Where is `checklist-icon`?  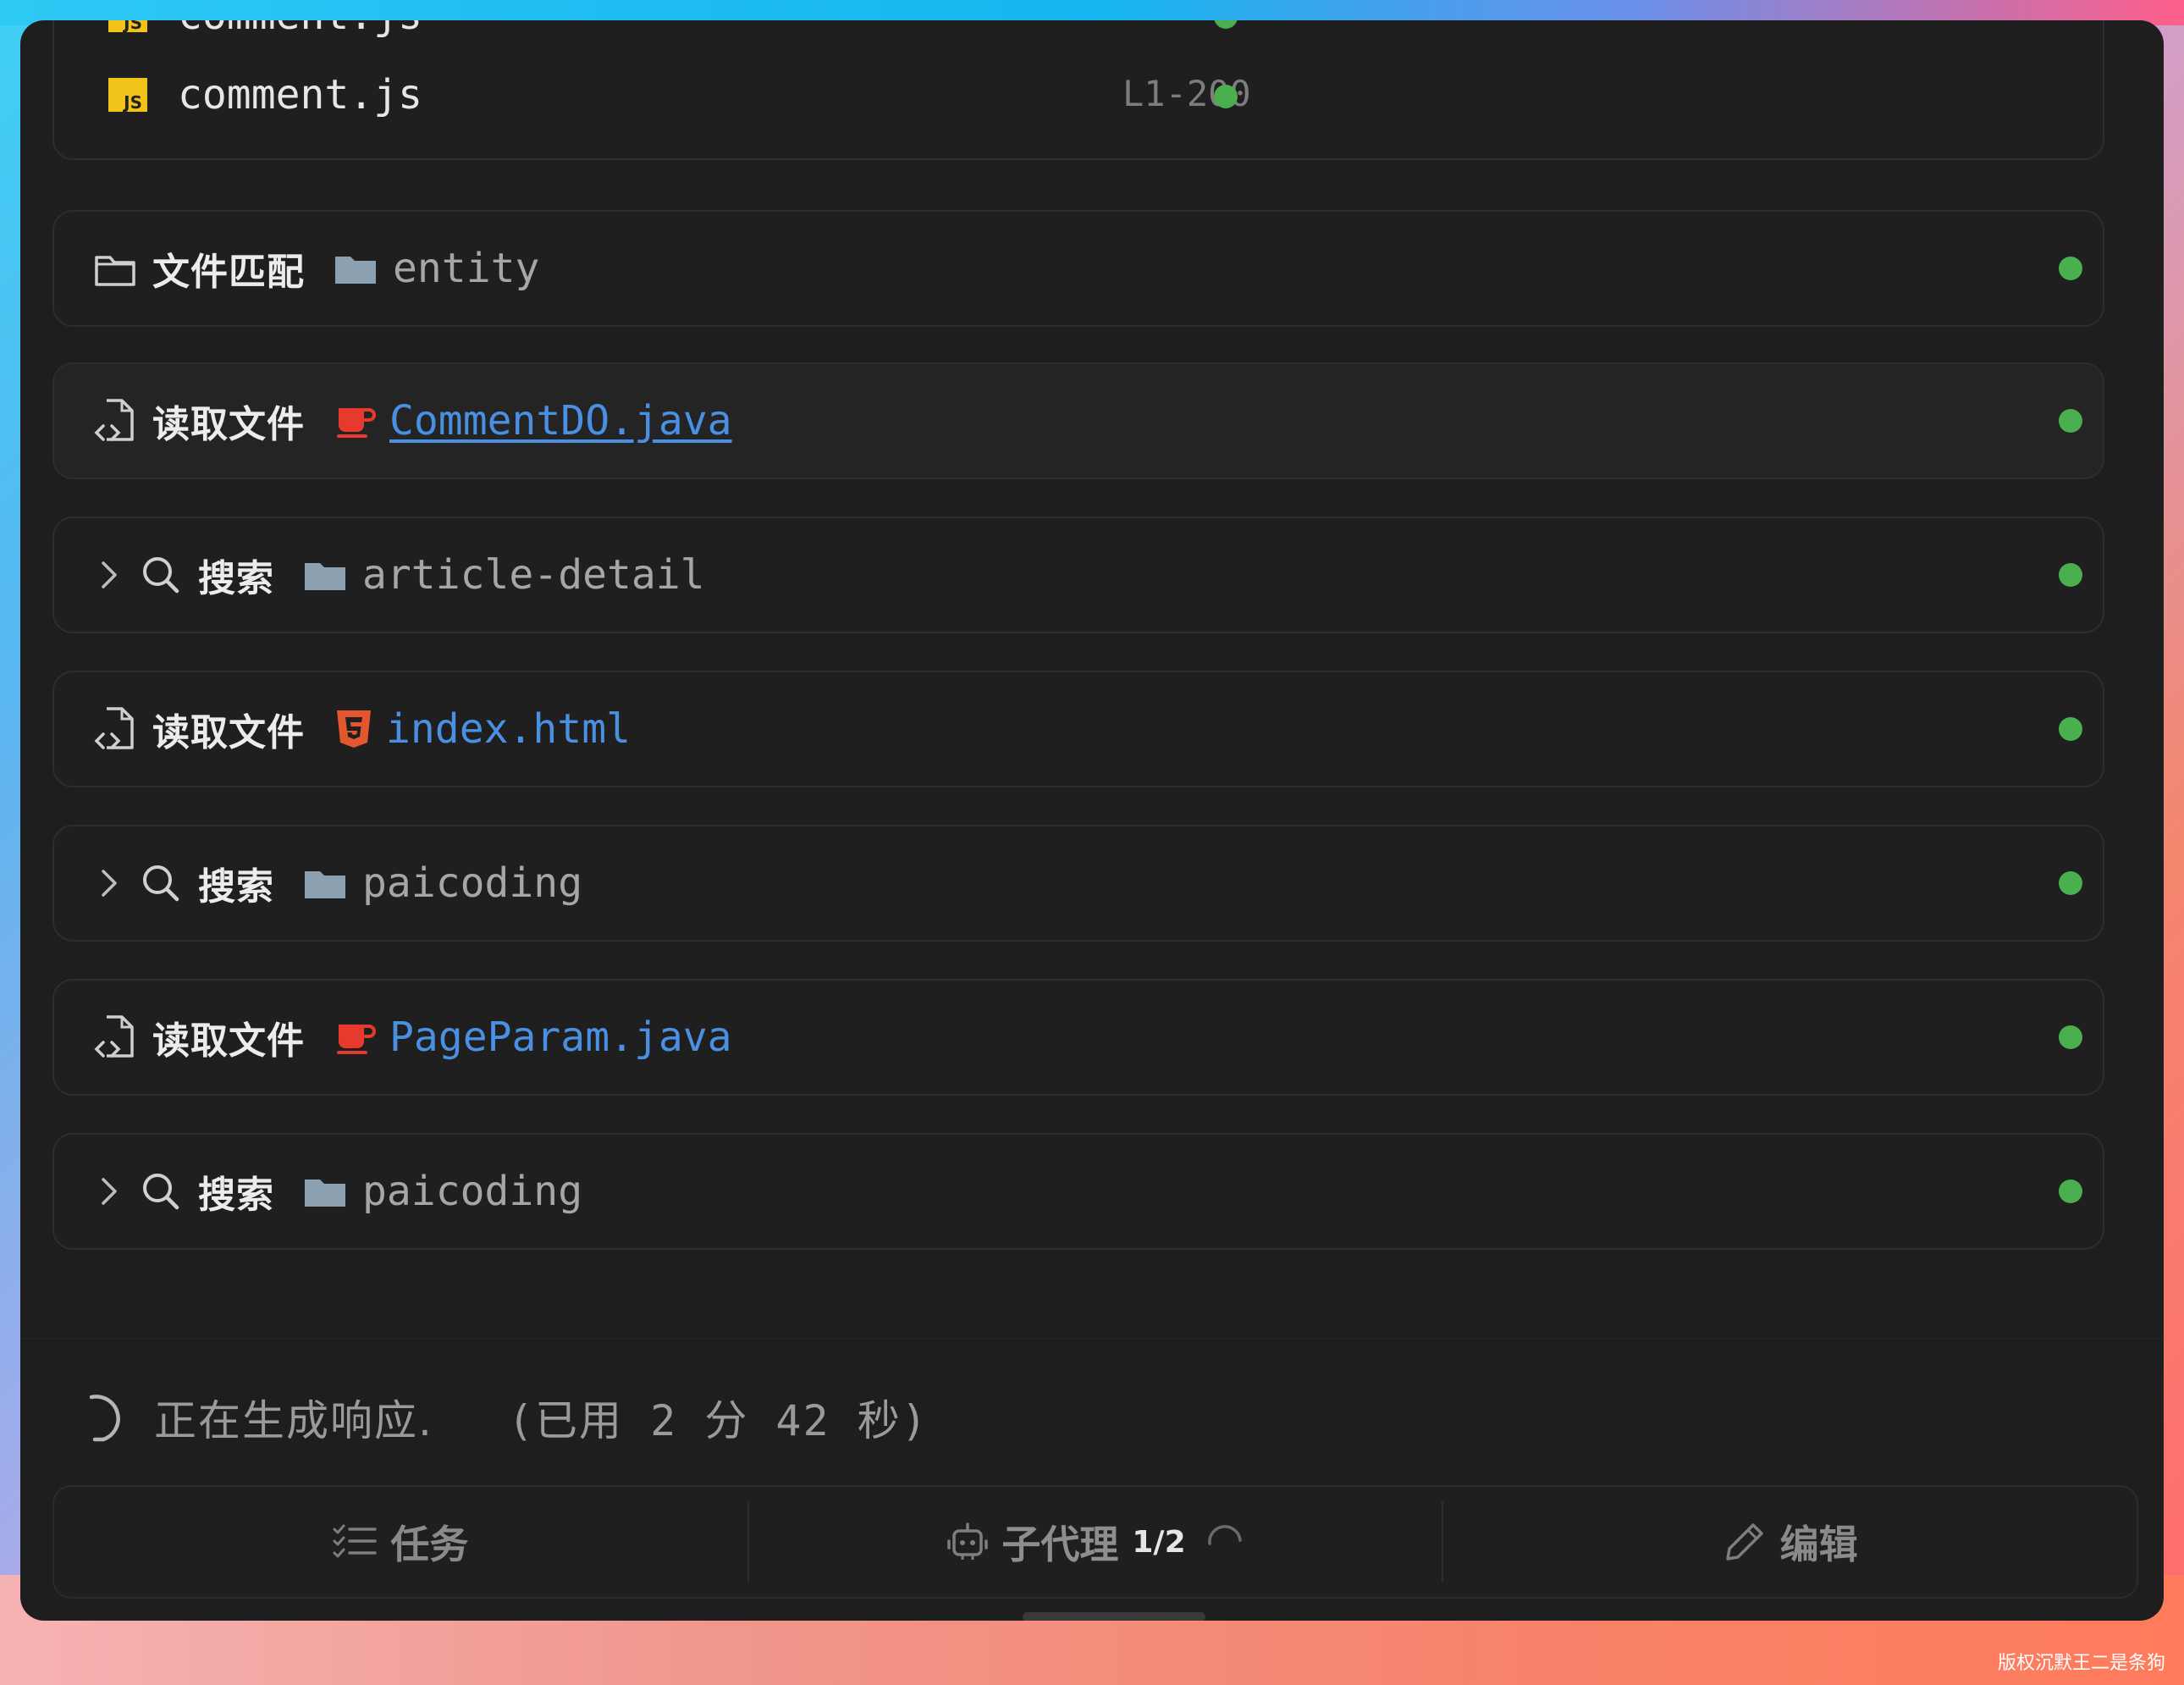
checklist-icon is located at coordinates (356, 1541).